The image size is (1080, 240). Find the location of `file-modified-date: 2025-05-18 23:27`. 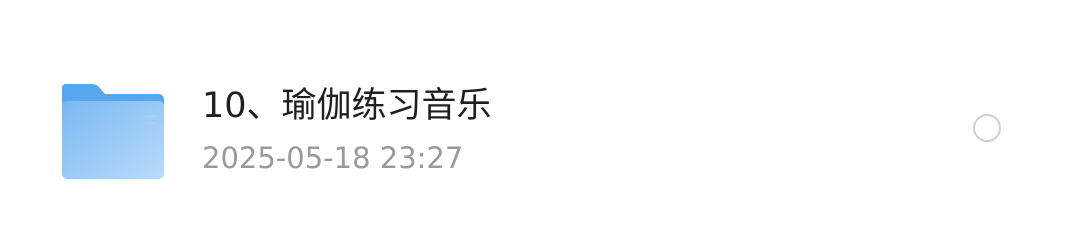

file-modified-date: 2025-05-18 23:27 is located at coordinates (333, 158).